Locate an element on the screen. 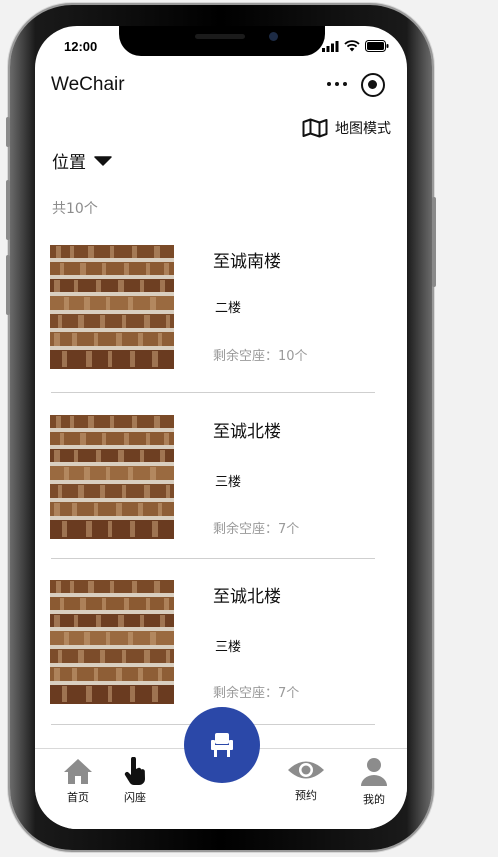 The height and width of the screenshot is (857, 498). map-mode-button: 地图模式 is located at coordinates (346, 128).